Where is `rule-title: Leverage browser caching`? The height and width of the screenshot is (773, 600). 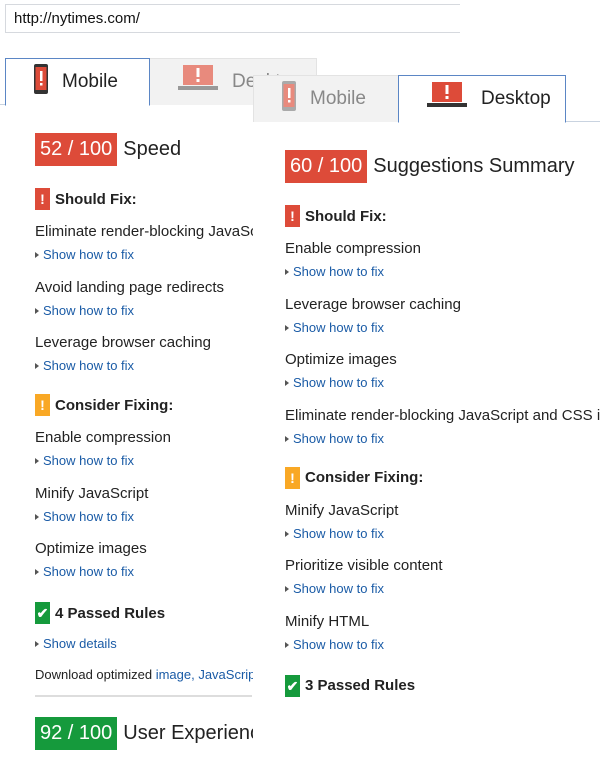
rule-title: Leverage browser caching is located at coordinates (373, 304).